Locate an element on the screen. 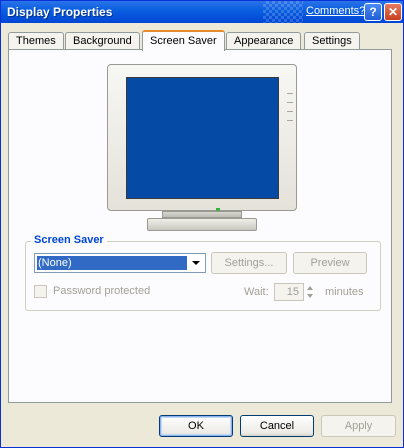 The width and height of the screenshot is (404, 448). tab-screen-saver: Screen Saver is located at coordinates (183, 40).